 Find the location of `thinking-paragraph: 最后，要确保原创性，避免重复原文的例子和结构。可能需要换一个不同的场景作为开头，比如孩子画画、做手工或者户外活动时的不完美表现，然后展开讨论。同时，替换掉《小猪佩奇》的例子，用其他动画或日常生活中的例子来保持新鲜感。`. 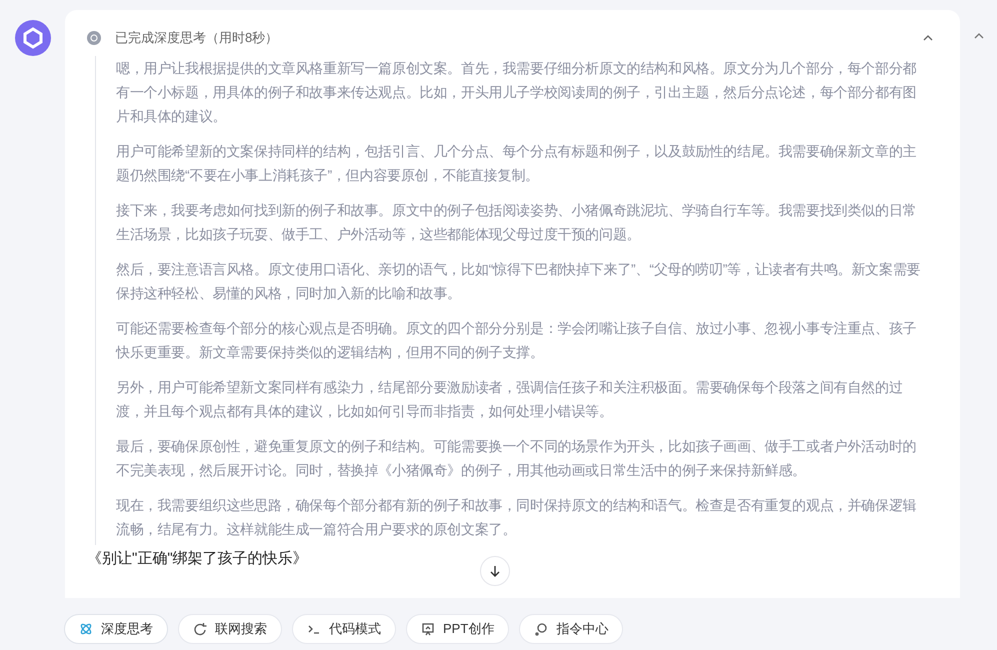

thinking-paragraph: 最后，要确保原创性，避免重复原文的例子和结构。可能需要换一个不同的场景作为开头，比如孩子画画、做手工或者户外活动时的不完美表现，然后展开讨论。同时，替换掉《小猪佩奇》的例子，用其他动画或日常生活中的例子来保持新鲜感。 is located at coordinates (517, 458).